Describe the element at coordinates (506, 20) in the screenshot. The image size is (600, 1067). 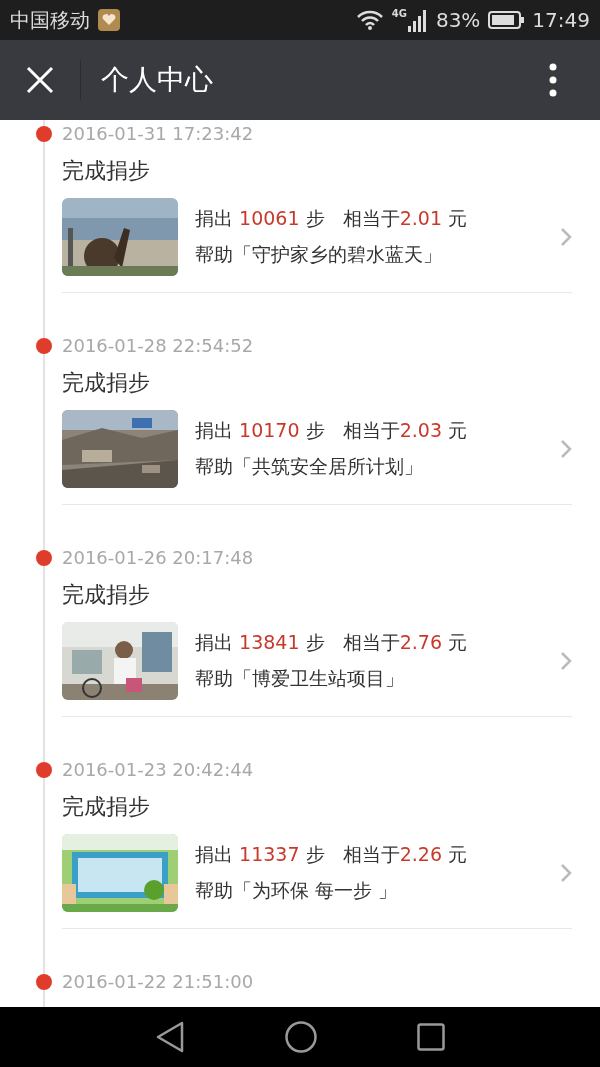
I see `battery-icon` at that location.